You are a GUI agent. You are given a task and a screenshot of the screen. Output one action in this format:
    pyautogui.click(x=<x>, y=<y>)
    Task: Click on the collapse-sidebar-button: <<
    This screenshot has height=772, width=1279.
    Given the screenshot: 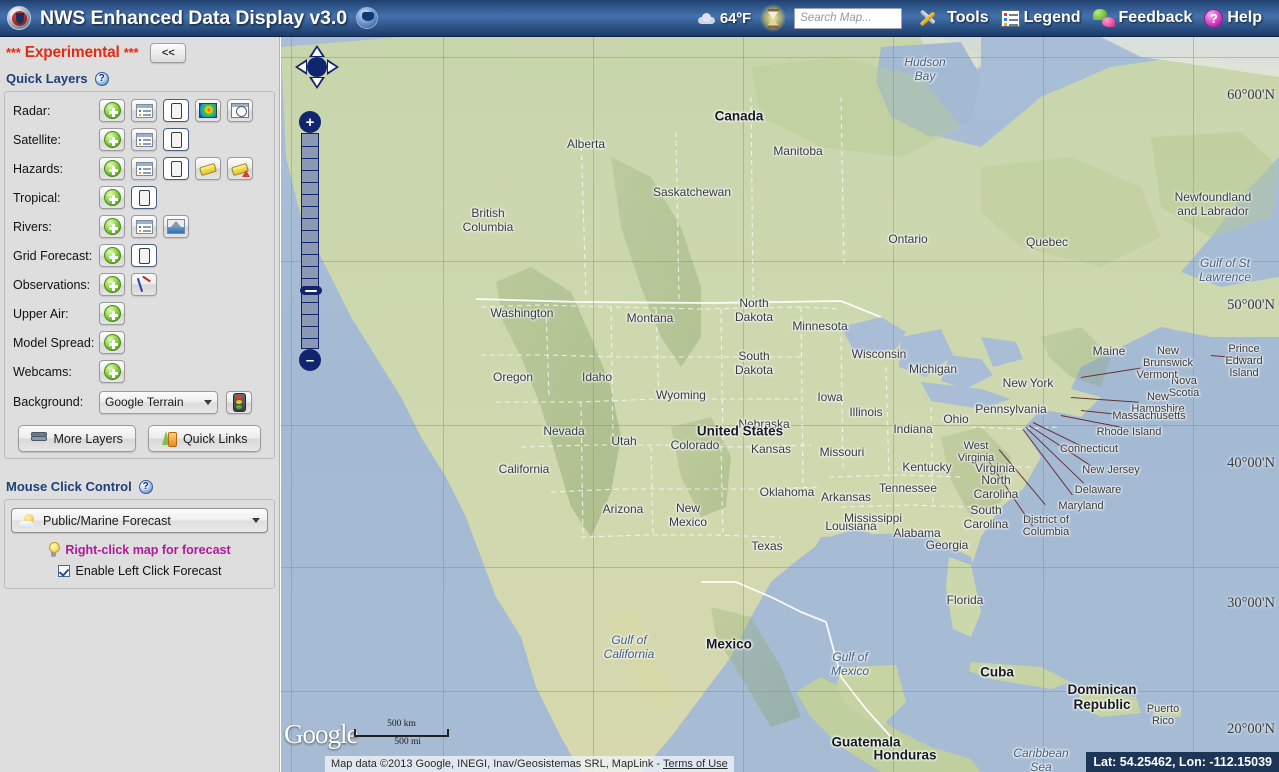 What is the action you would take?
    pyautogui.click(x=168, y=53)
    